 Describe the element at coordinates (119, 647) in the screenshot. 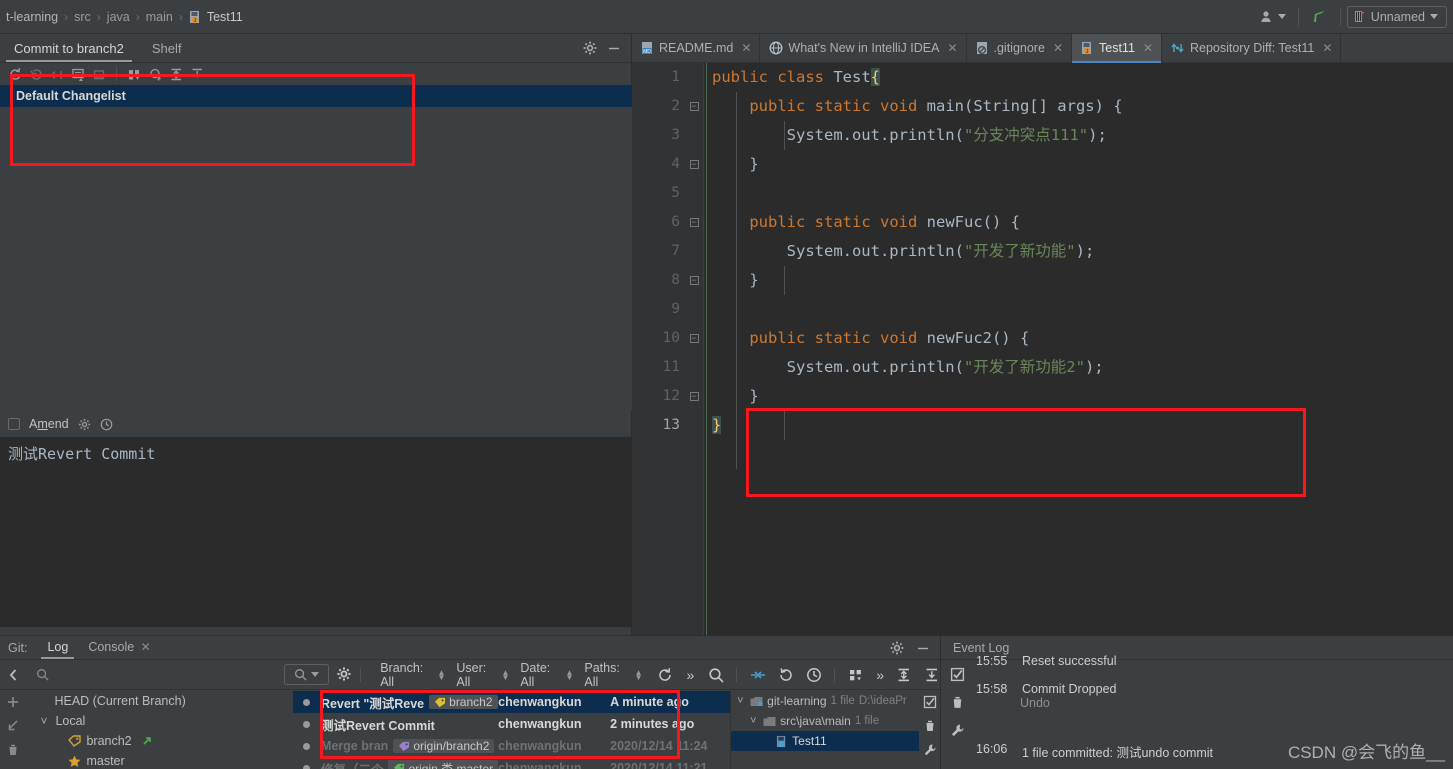

I see `tab-console: Console ✕` at that location.